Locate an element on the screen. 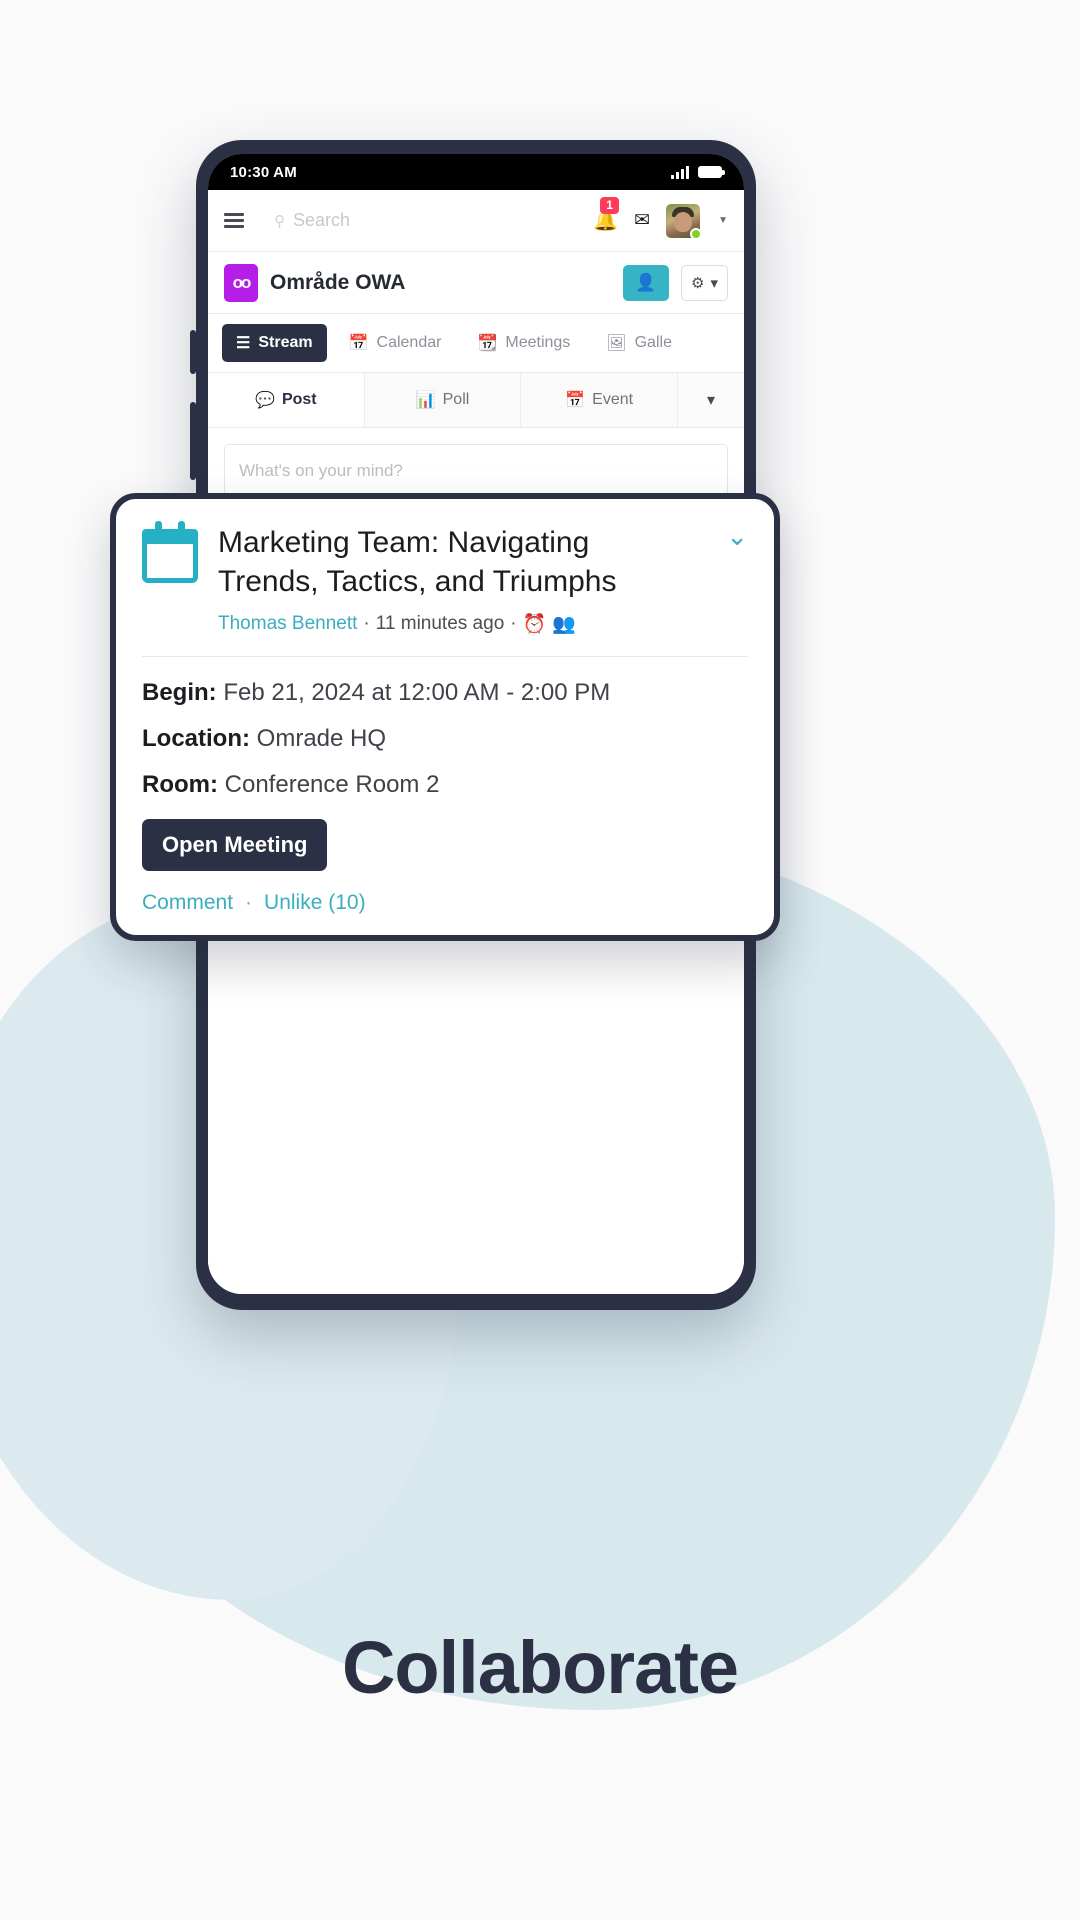  status-icons is located at coordinates (698, 172).